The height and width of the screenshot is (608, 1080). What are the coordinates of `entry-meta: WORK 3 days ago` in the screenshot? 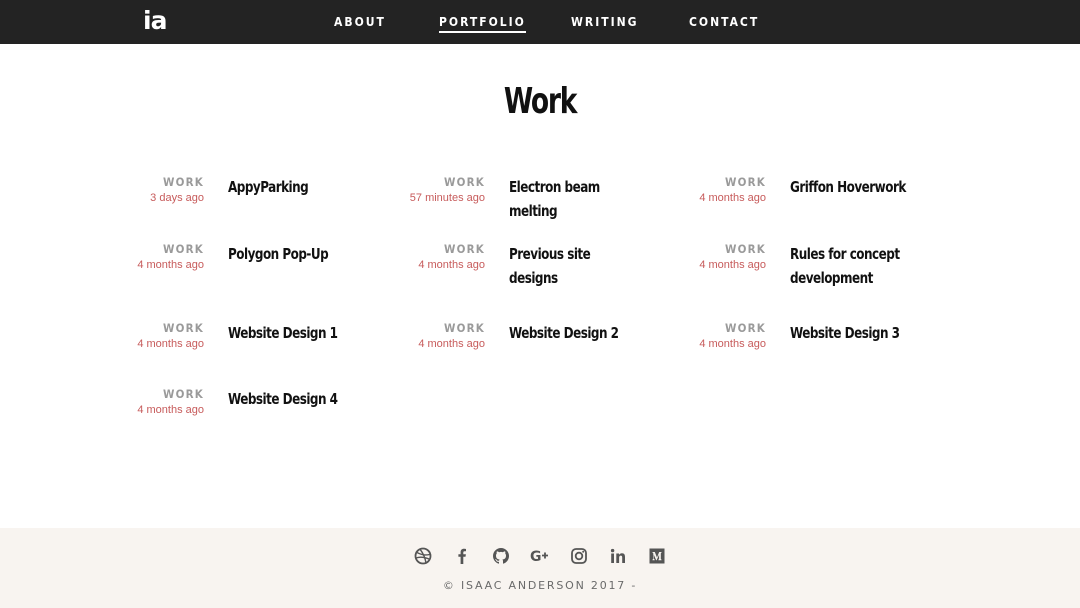 It's located at (159, 190).